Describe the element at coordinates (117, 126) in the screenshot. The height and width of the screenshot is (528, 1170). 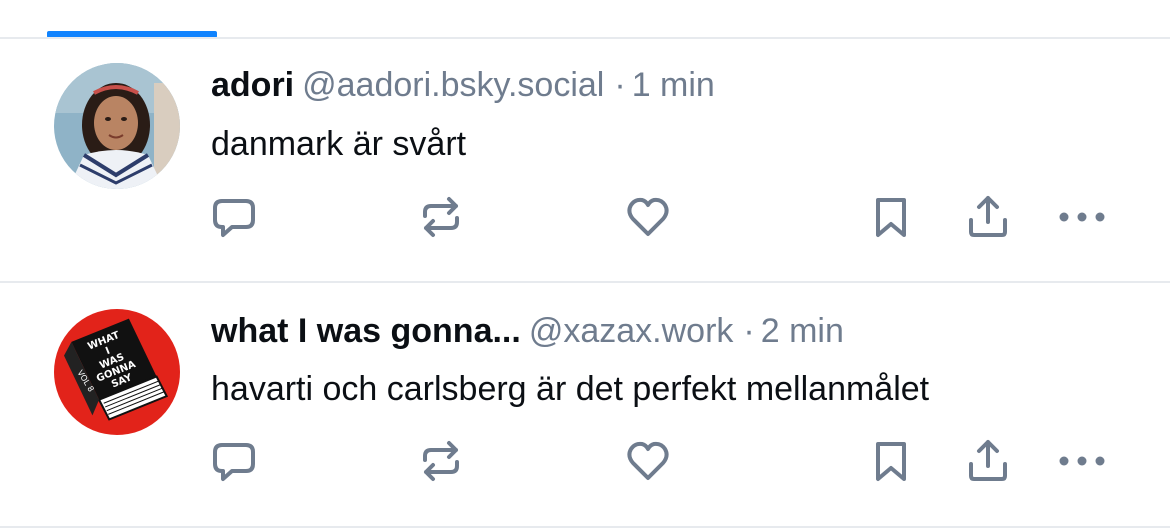
I see `avatar` at that location.